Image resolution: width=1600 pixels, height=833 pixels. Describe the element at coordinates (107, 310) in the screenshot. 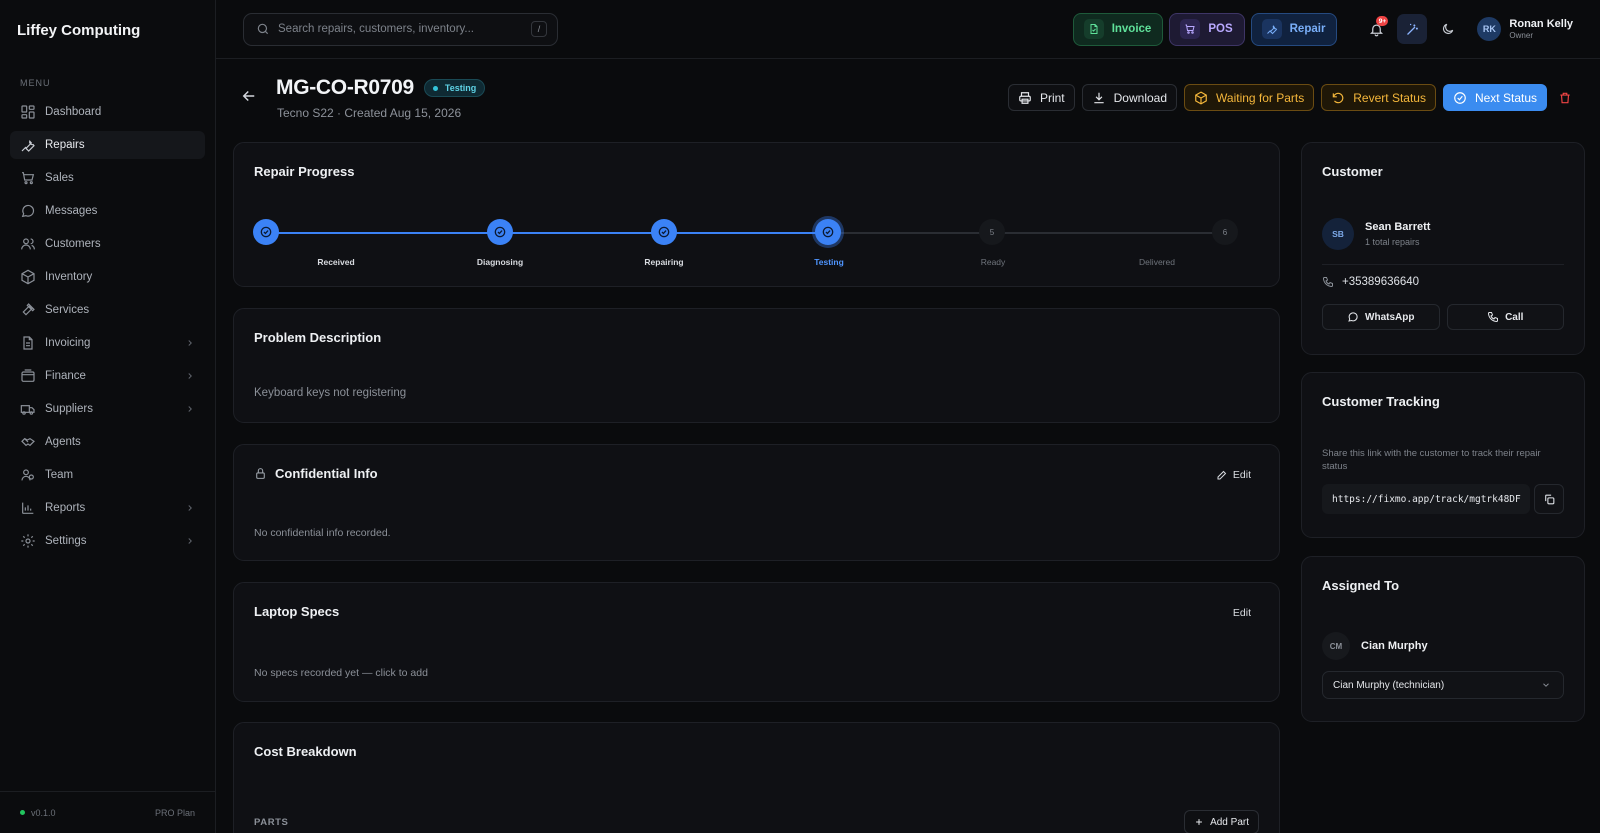

I see `sidebar-item-services: Services` at that location.